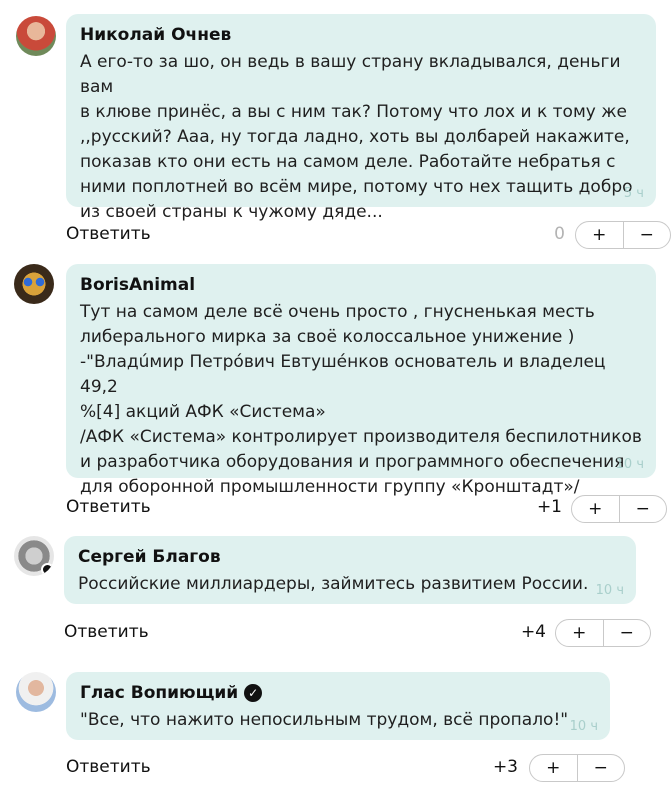 The image size is (672, 800). Describe the element at coordinates (253, 693) in the screenshot. I see `verified-badge-icon: ✓` at that location.